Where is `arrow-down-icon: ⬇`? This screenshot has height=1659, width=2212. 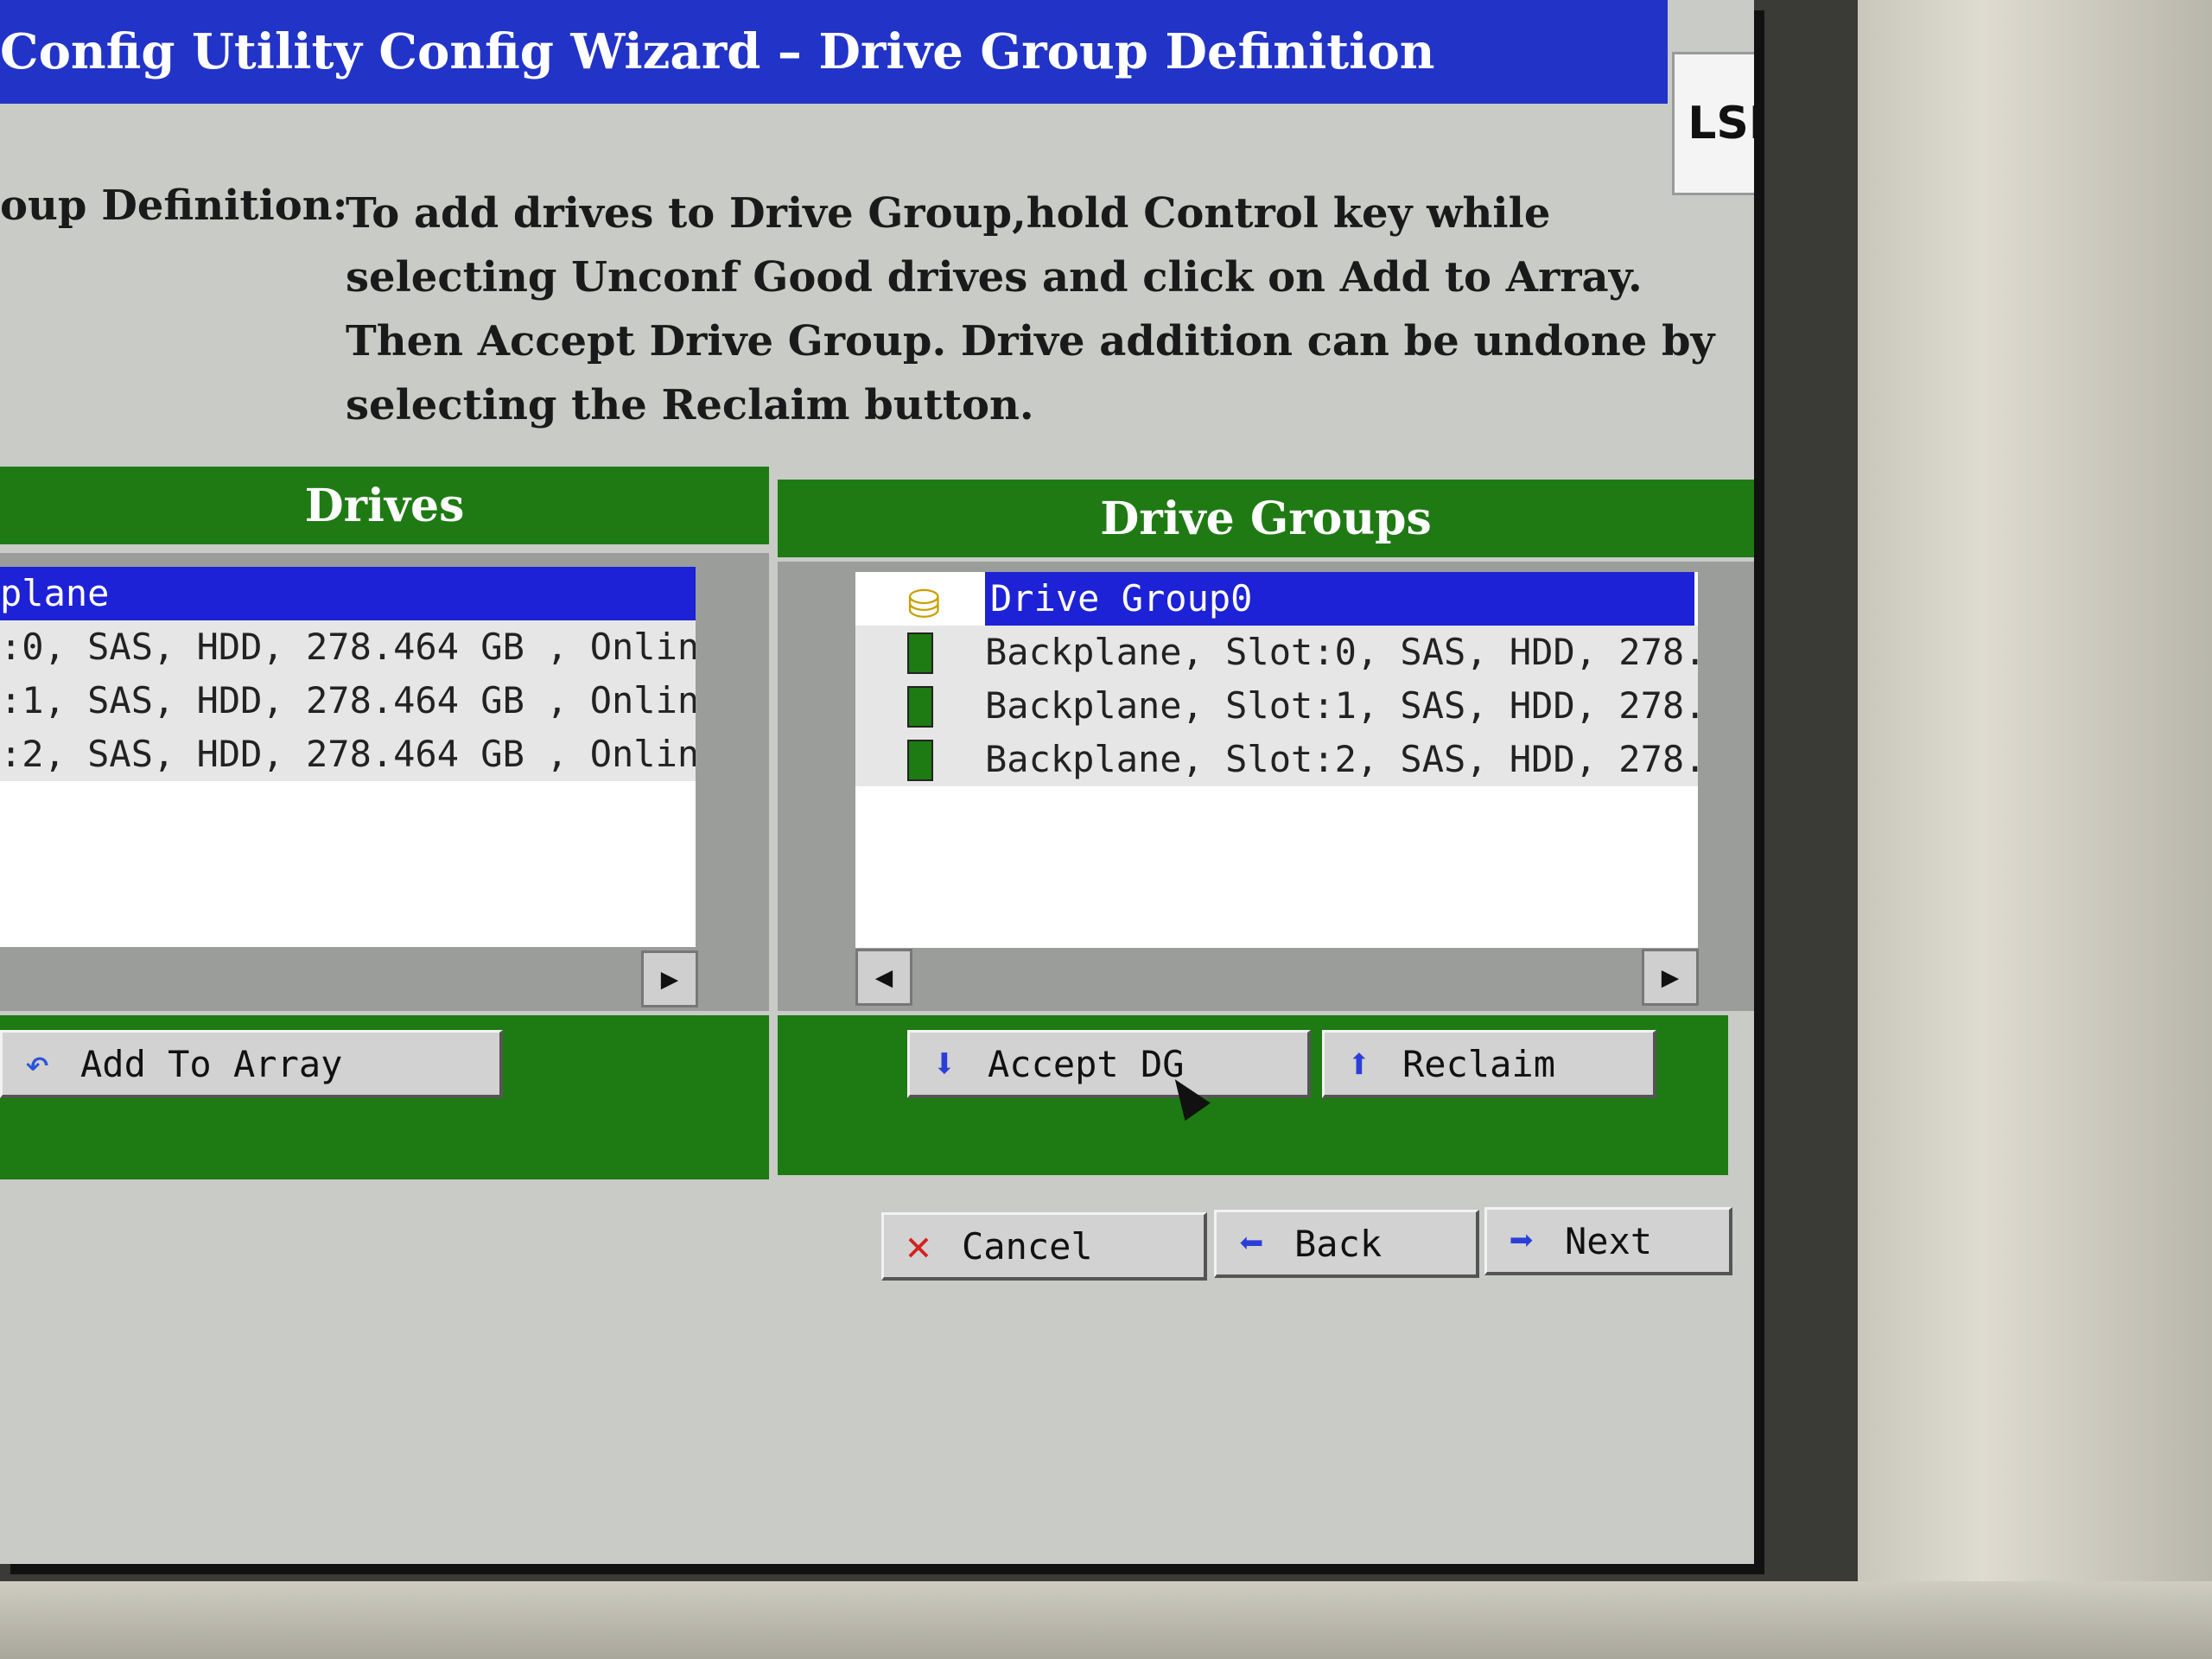 arrow-down-icon: ⬇ is located at coordinates (944, 1063).